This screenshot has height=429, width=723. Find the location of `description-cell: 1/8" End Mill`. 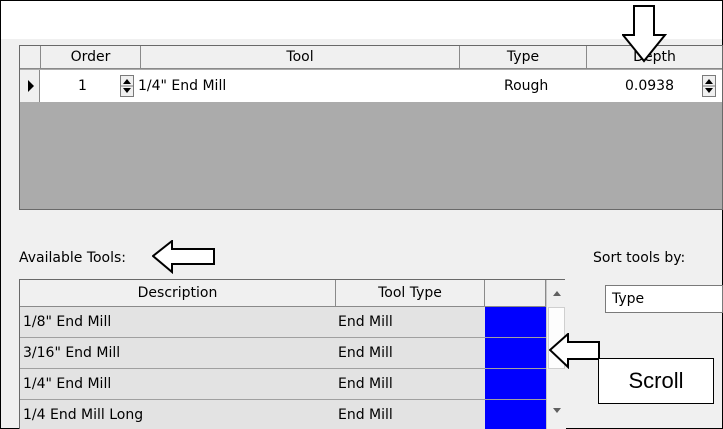

description-cell: 1/8" End Mill is located at coordinates (67, 322).